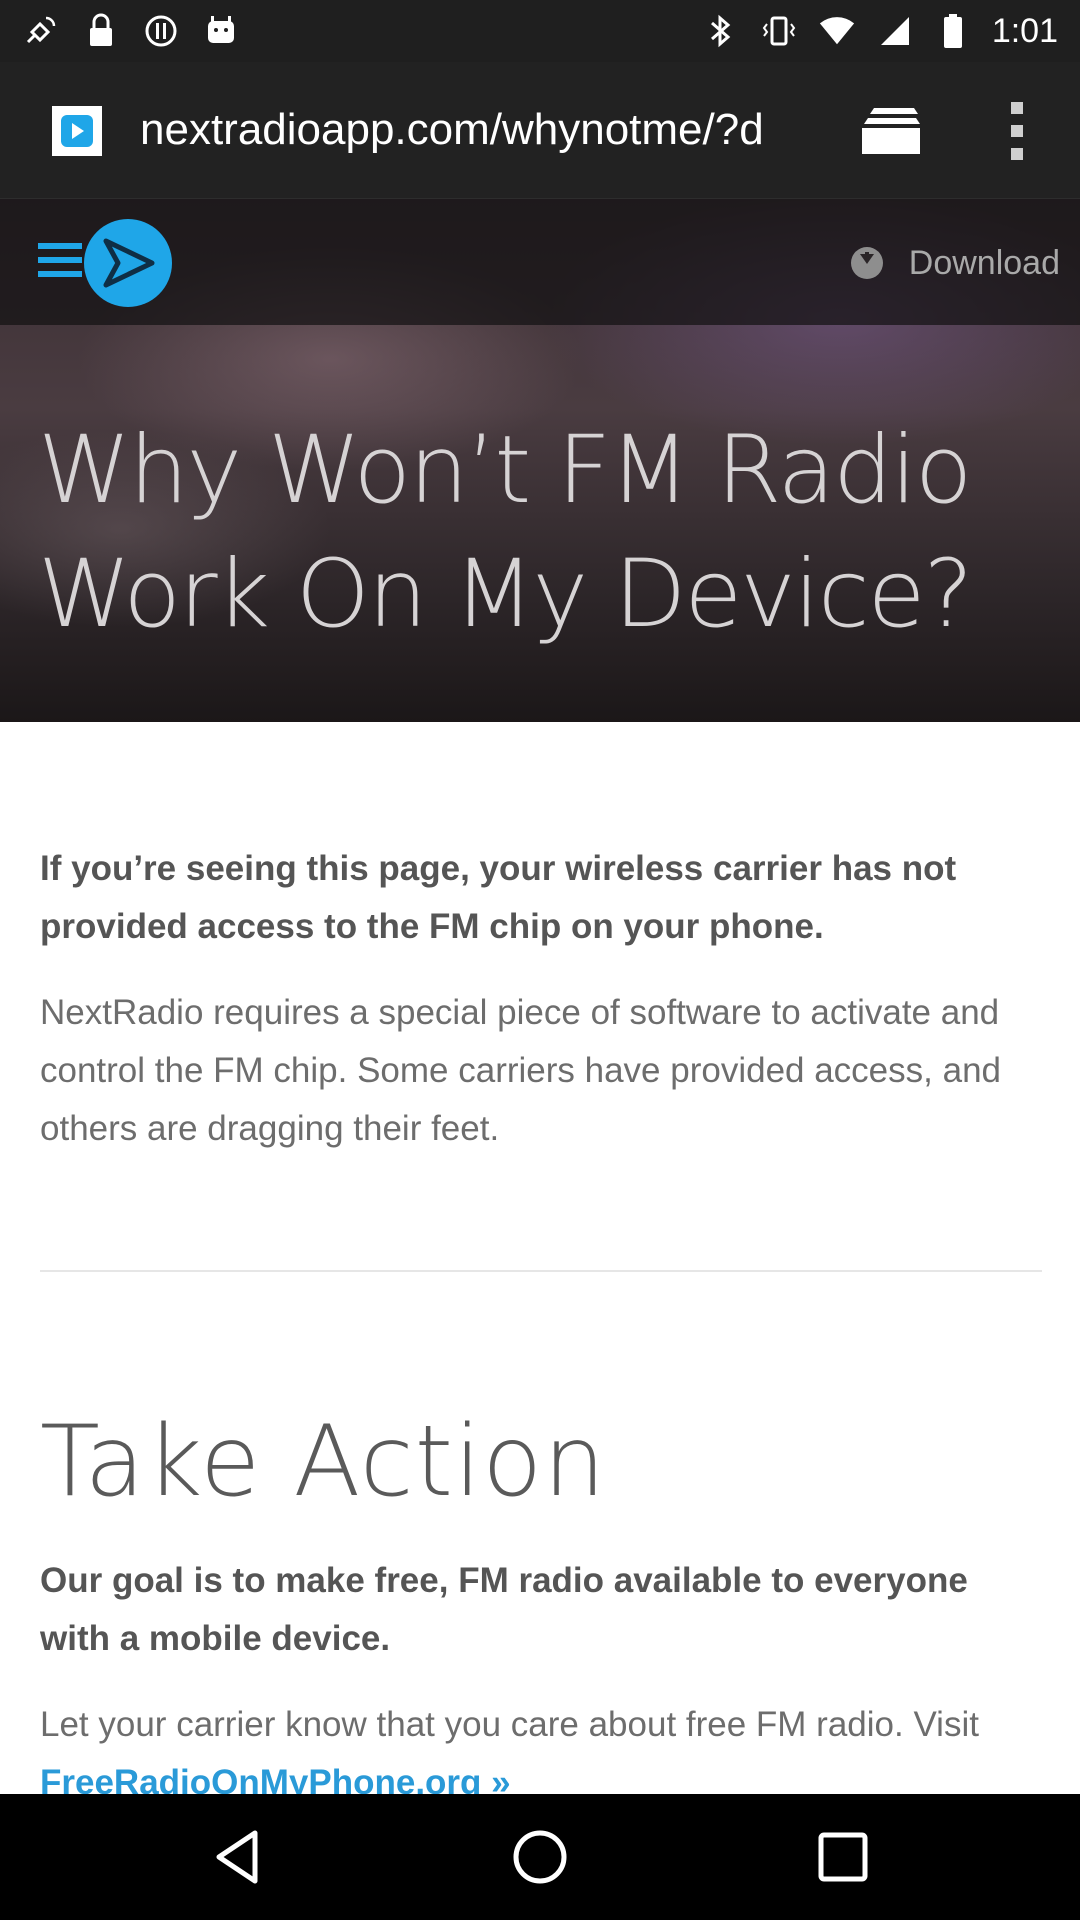 Image resolution: width=1080 pixels, height=1920 pixels. Describe the element at coordinates (101, 31) in the screenshot. I see `lock-icon` at that location.